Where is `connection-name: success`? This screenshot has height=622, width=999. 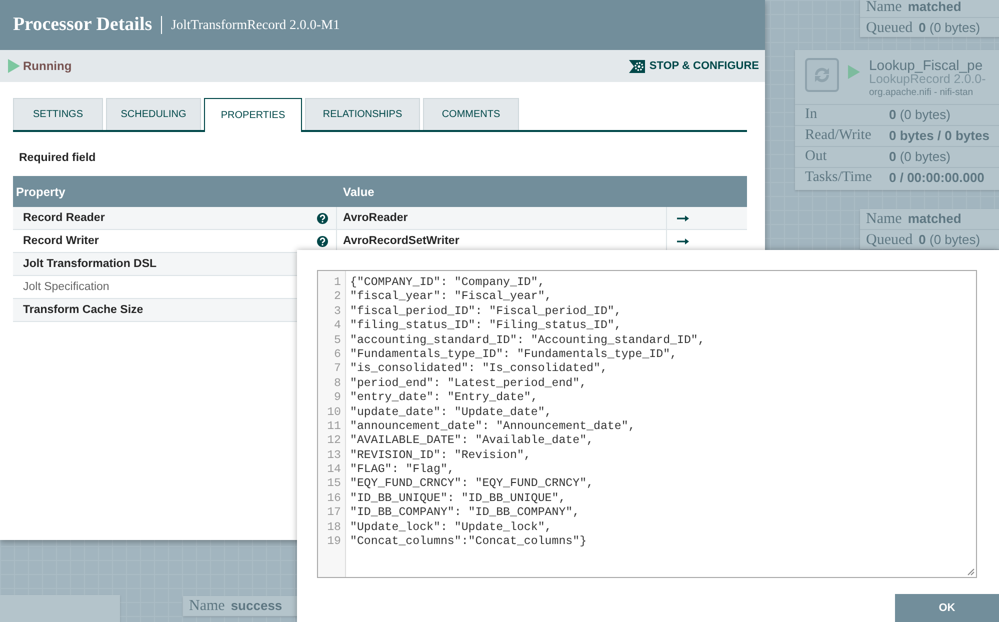 connection-name: success is located at coordinates (256, 606).